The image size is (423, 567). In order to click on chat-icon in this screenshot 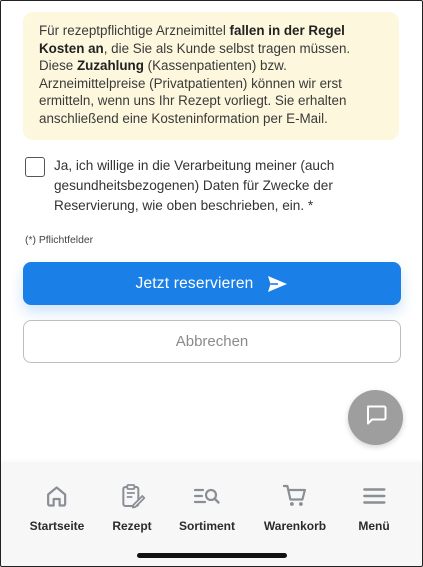, I will do `click(376, 417)`.